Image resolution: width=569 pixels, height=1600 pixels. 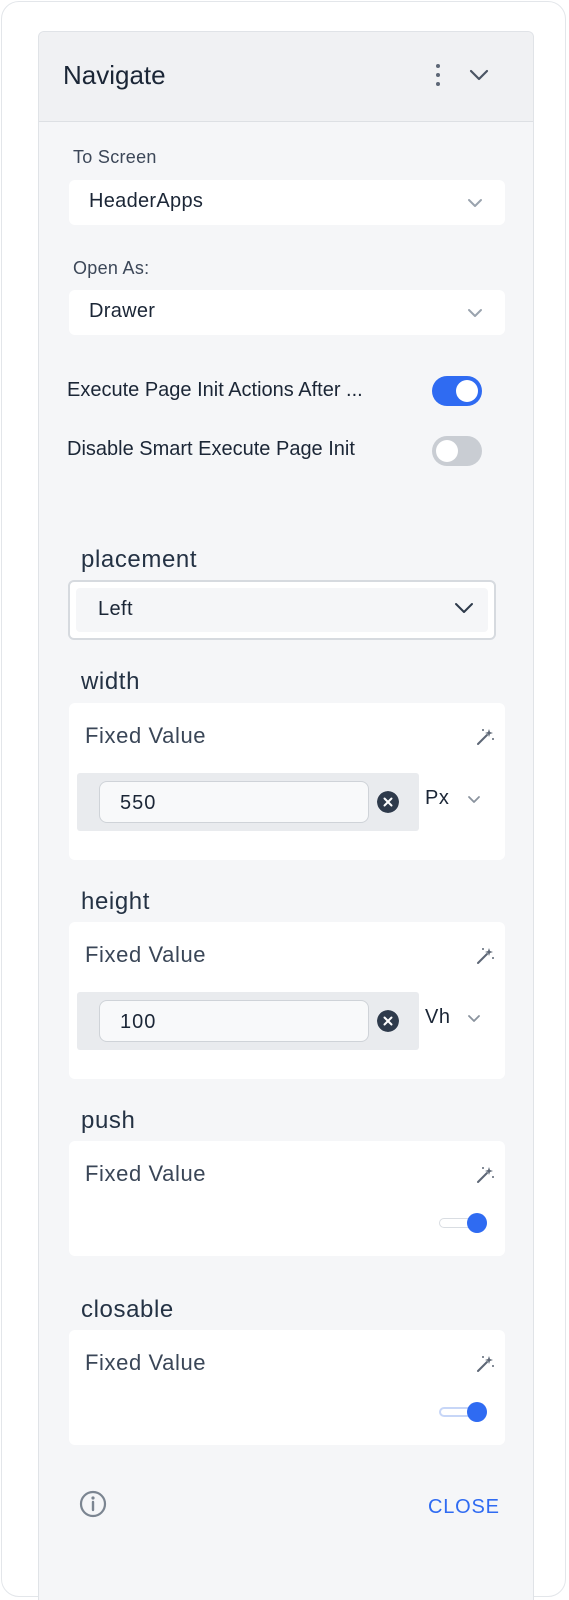 What do you see at coordinates (282, 610) in the screenshot?
I see `placement-select: Left` at bounding box center [282, 610].